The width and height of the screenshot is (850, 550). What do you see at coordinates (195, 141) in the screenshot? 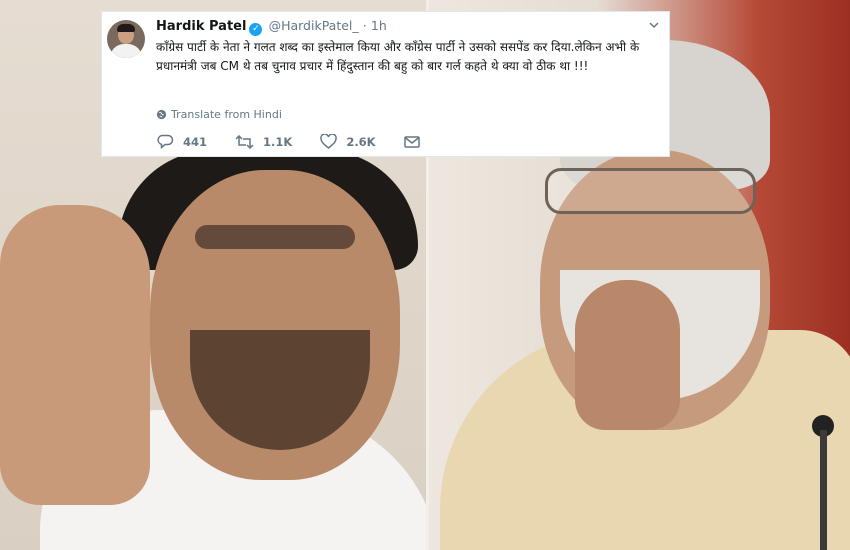
I see `reply-count: 441` at bounding box center [195, 141].